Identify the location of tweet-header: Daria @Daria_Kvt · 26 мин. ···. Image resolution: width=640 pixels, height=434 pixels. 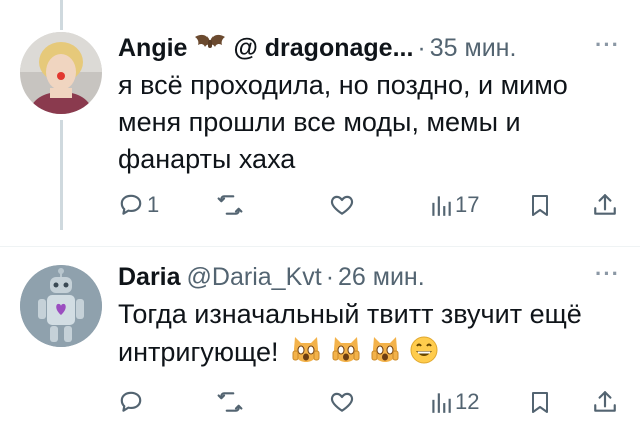
(369, 277).